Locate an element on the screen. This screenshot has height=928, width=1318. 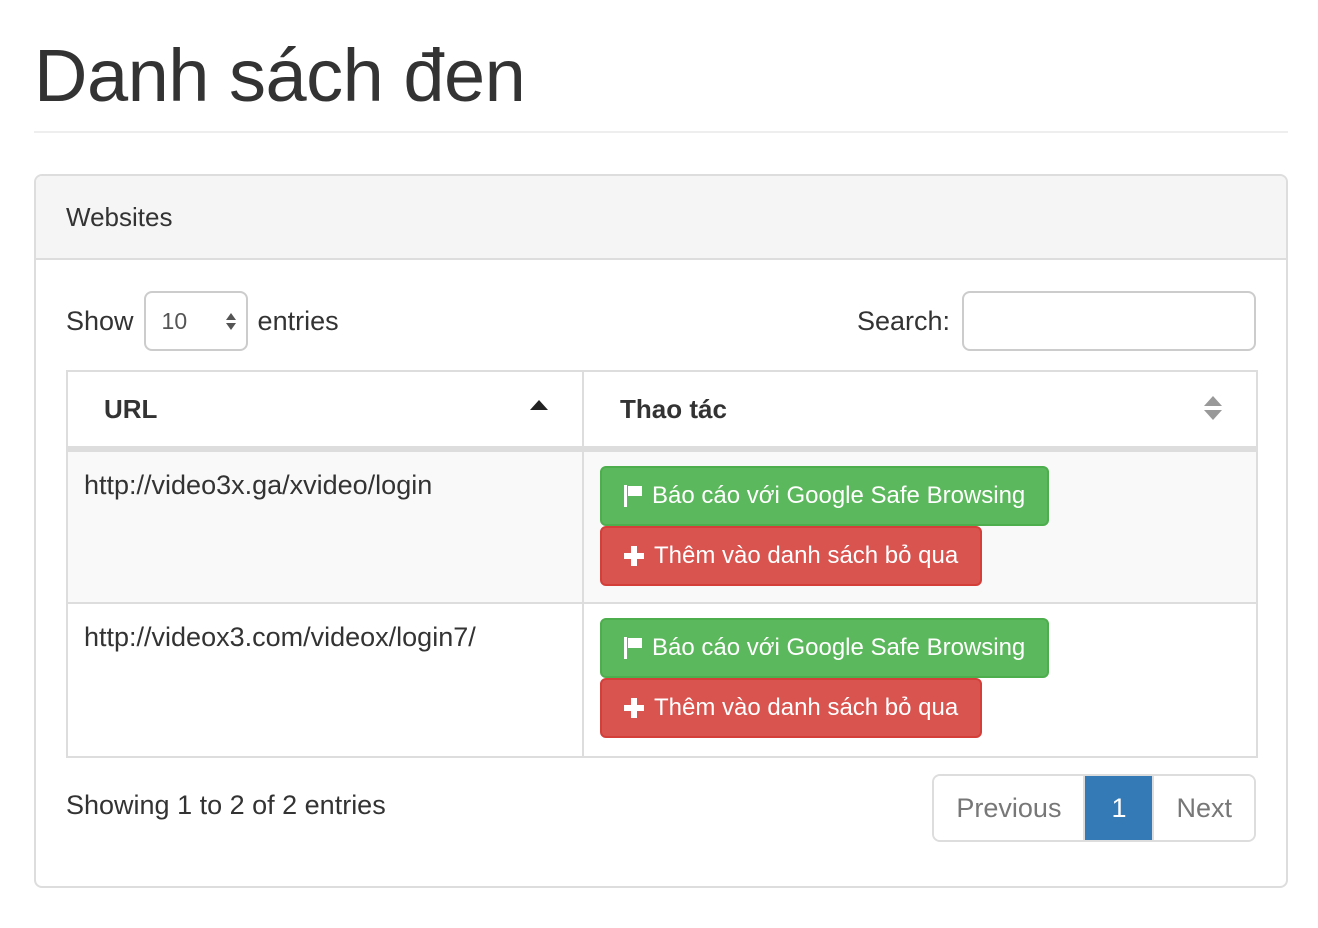
panel-heading-label: Websites is located at coordinates (119, 216).